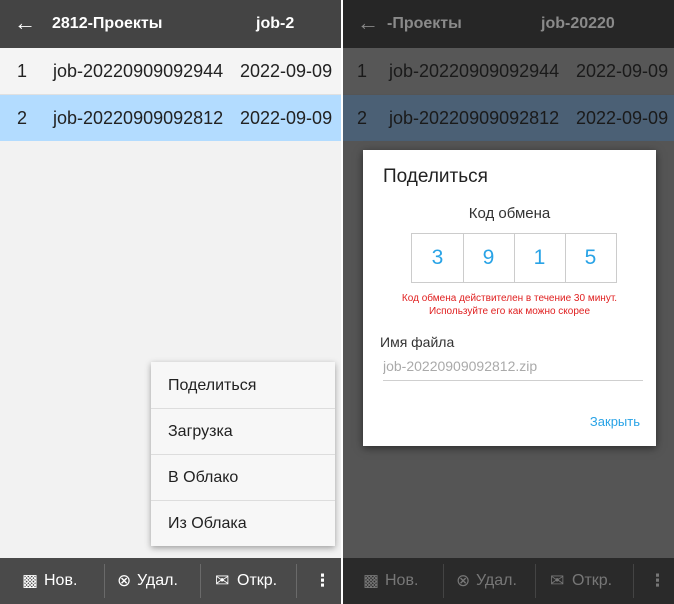 The image size is (674, 604). Describe the element at coordinates (207, 523) in the screenshot. I see `menu-item-label: Из Облака` at that location.